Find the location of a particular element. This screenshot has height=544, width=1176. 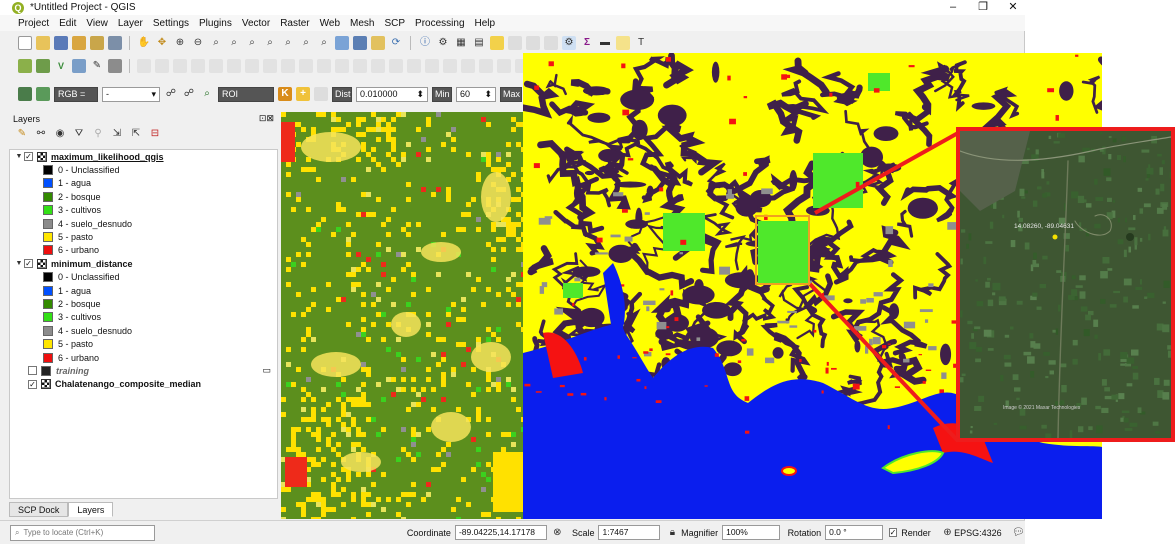

filter-legend-icon: ⚲ is located at coordinates (98, 134).